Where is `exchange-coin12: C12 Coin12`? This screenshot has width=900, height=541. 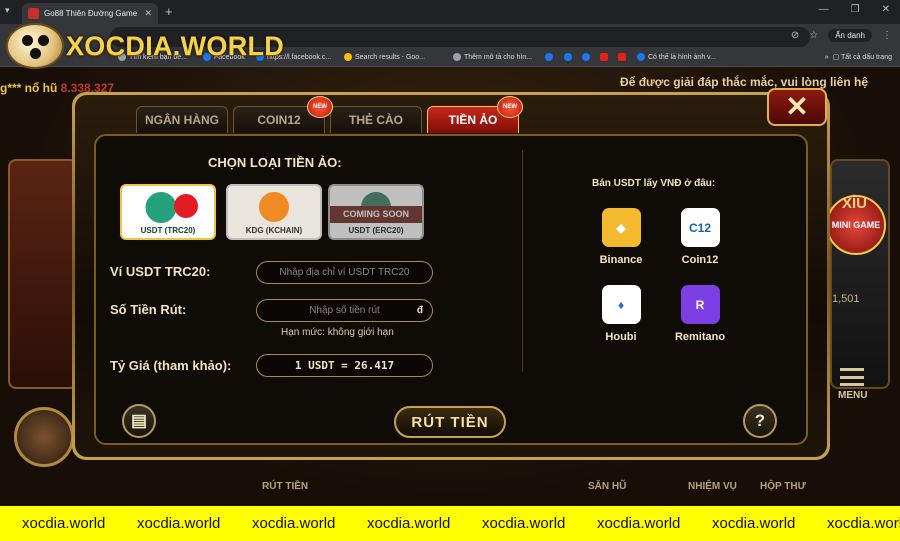
exchange-coin12: C12 Coin12 is located at coordinates (700, 237).